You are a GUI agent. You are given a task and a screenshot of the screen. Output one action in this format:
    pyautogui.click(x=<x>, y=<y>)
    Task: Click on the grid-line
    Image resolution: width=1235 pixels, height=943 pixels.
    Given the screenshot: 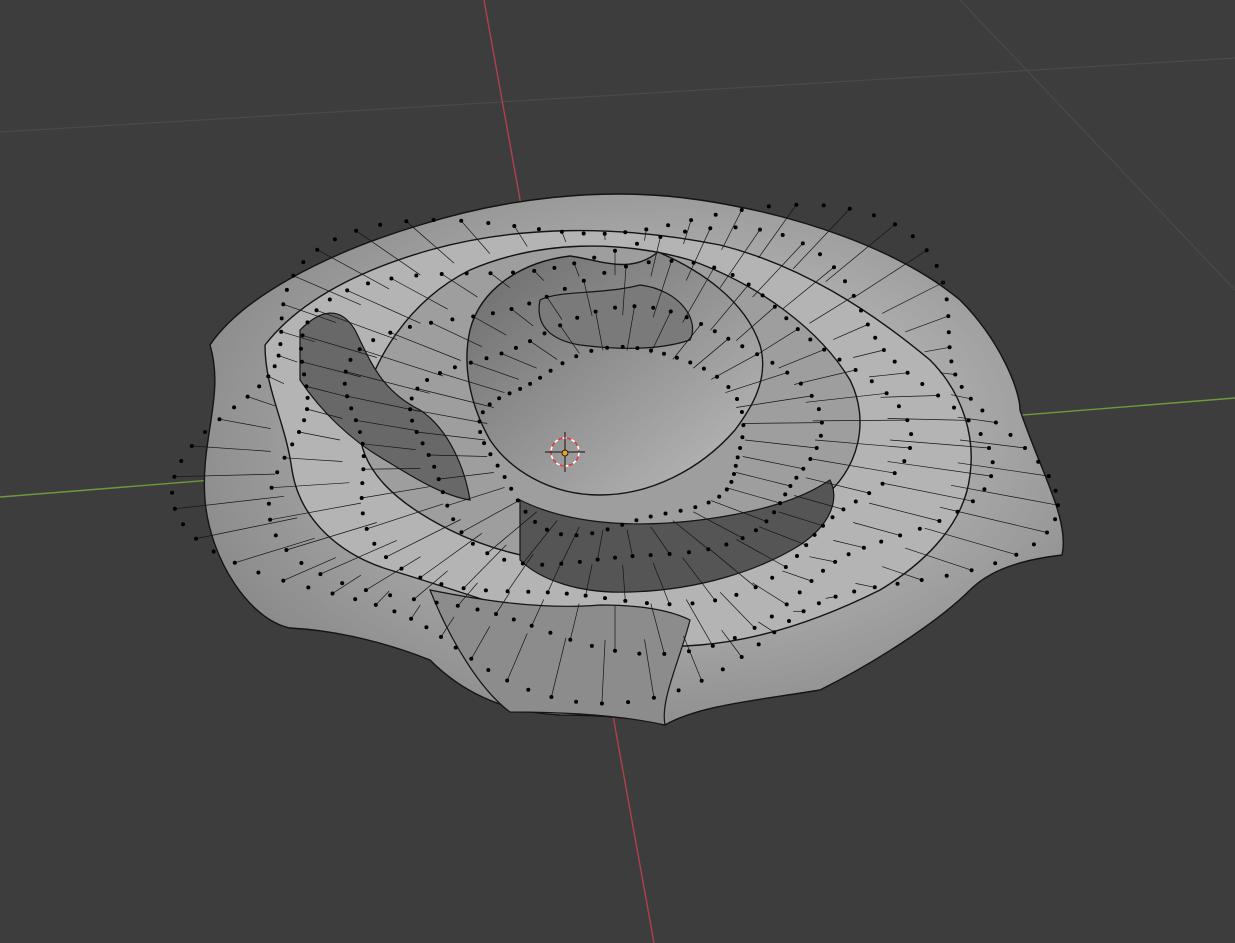 What is the action you would take?
    pyautogui.click(x=1097, y=145)
    